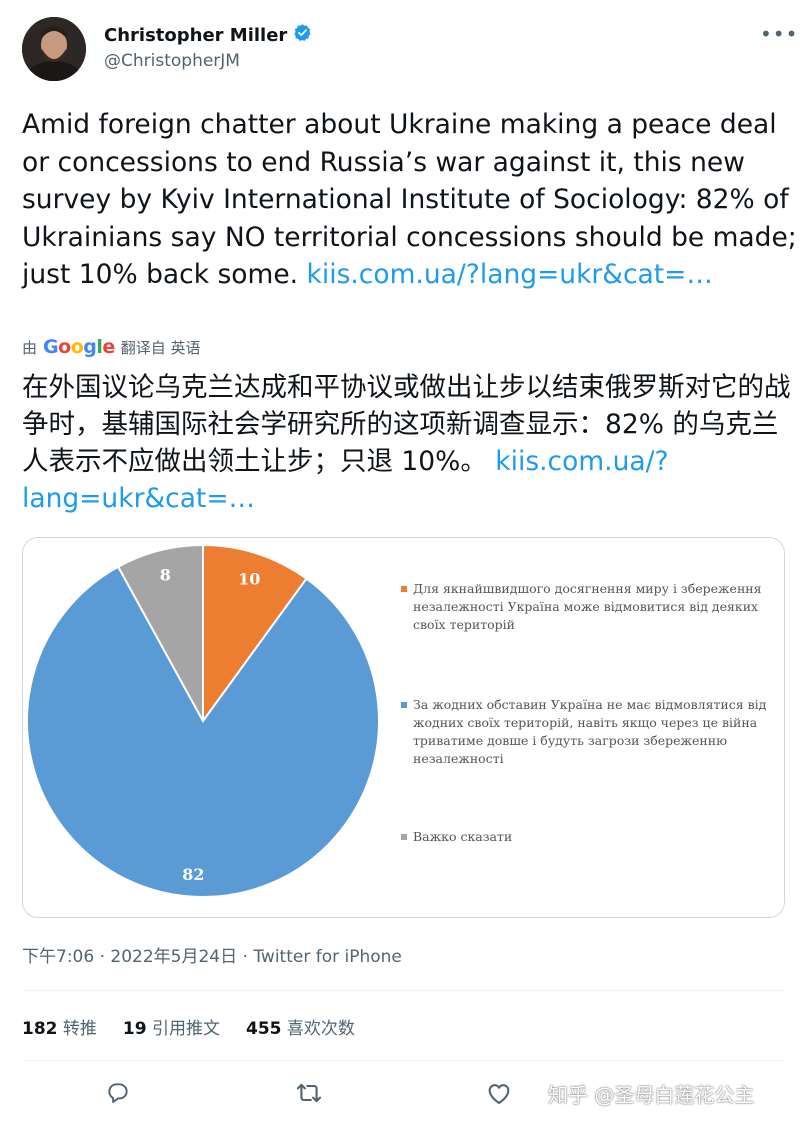  What do you see at coordinates (134, 1029) in the screenshot?
I see `quotes-count: 19` at bounding box center [134, 1029].